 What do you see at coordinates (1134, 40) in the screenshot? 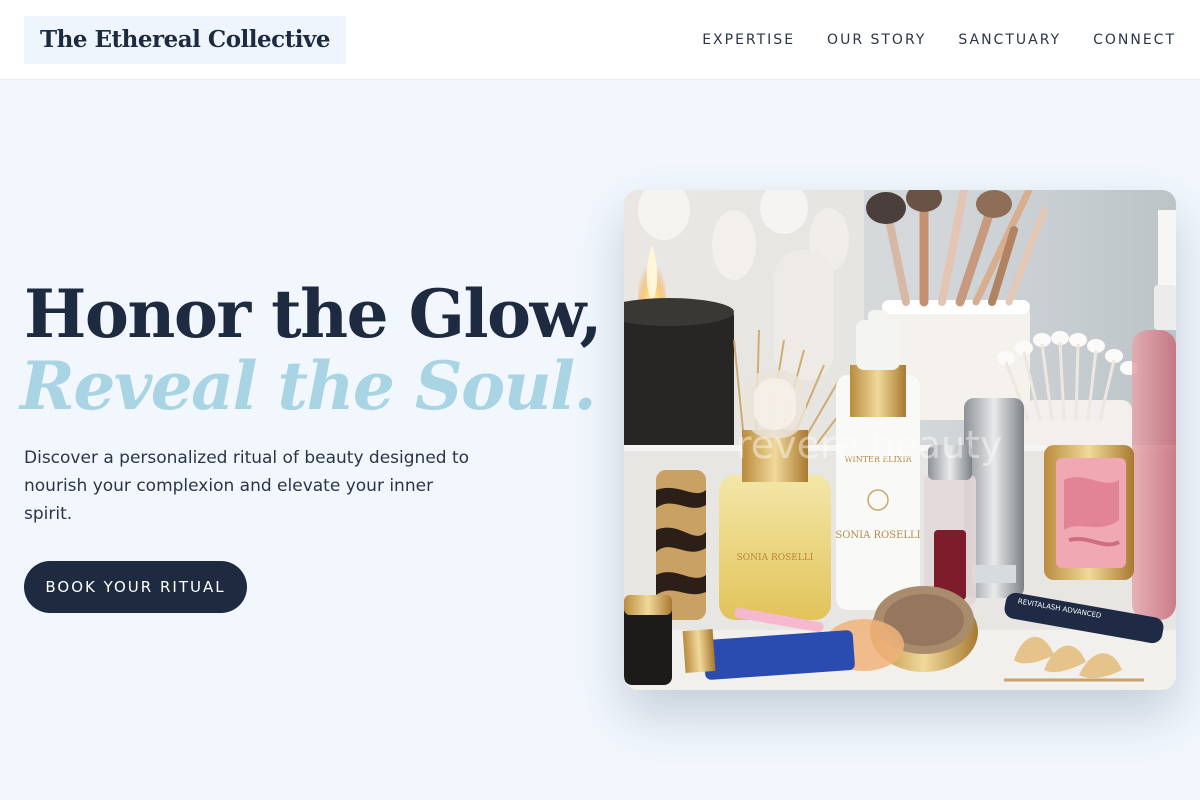
I see `nav-item-connect: CONNECT` at bounding box center [1134, 40].